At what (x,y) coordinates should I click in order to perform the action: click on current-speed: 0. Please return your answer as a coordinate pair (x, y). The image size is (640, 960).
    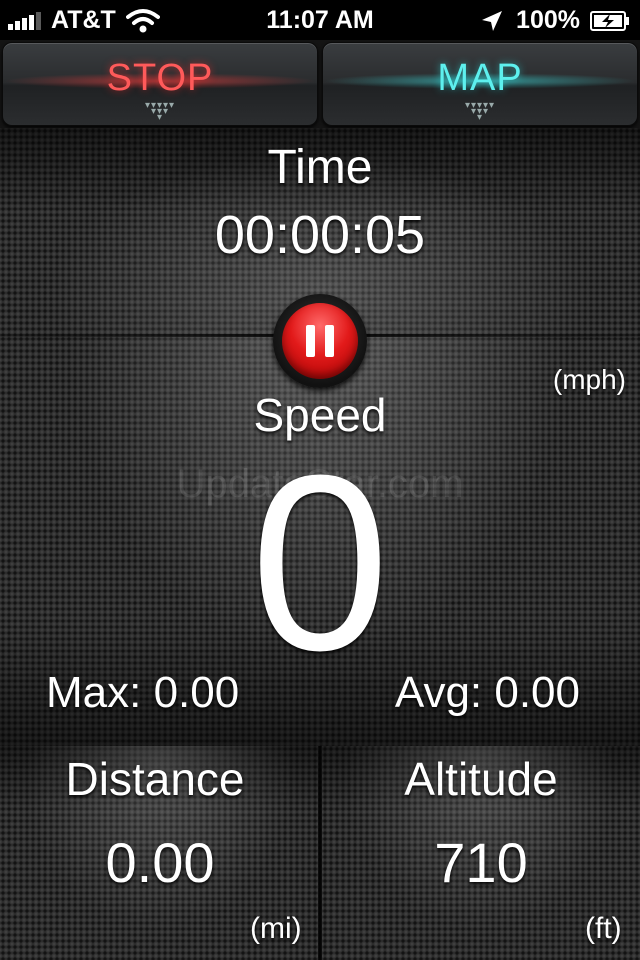
    Looking at the image, I should click on (320, 562).